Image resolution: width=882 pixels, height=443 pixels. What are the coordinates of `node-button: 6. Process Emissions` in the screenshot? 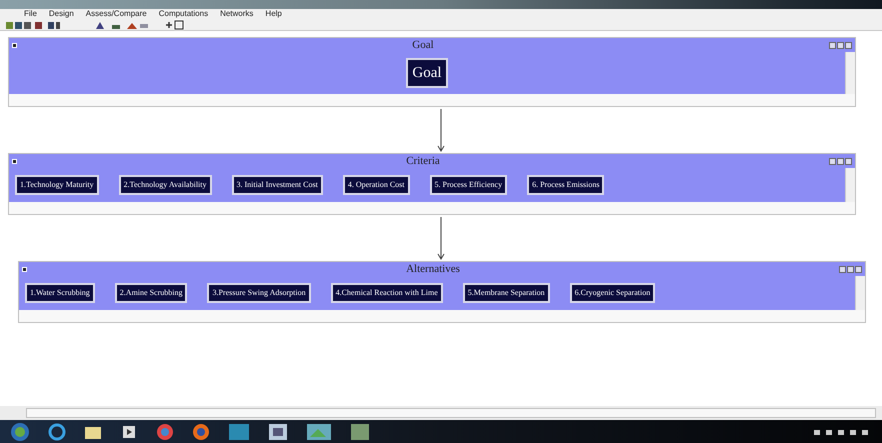 It's located at (565, 185).